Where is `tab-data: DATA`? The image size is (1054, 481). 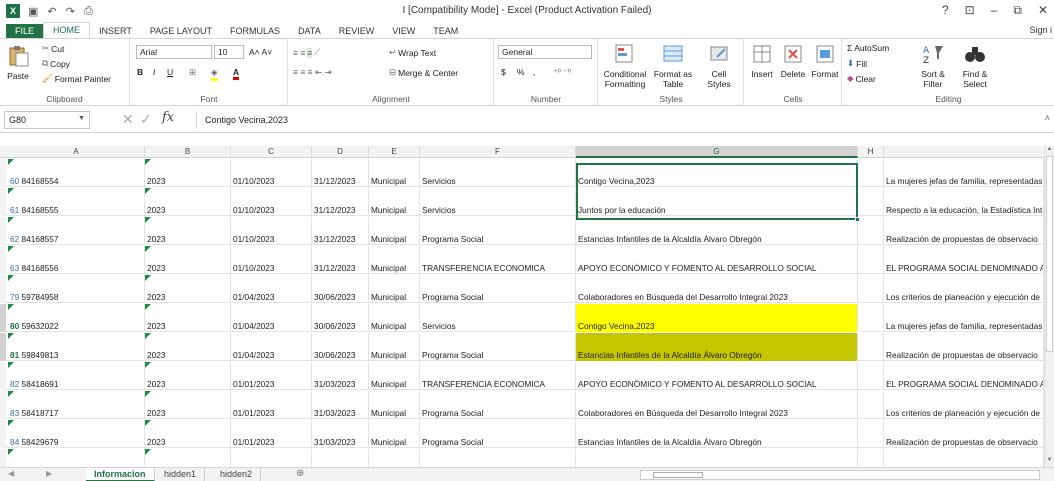 tab-data: DATA is located at coordinates (309, 31).